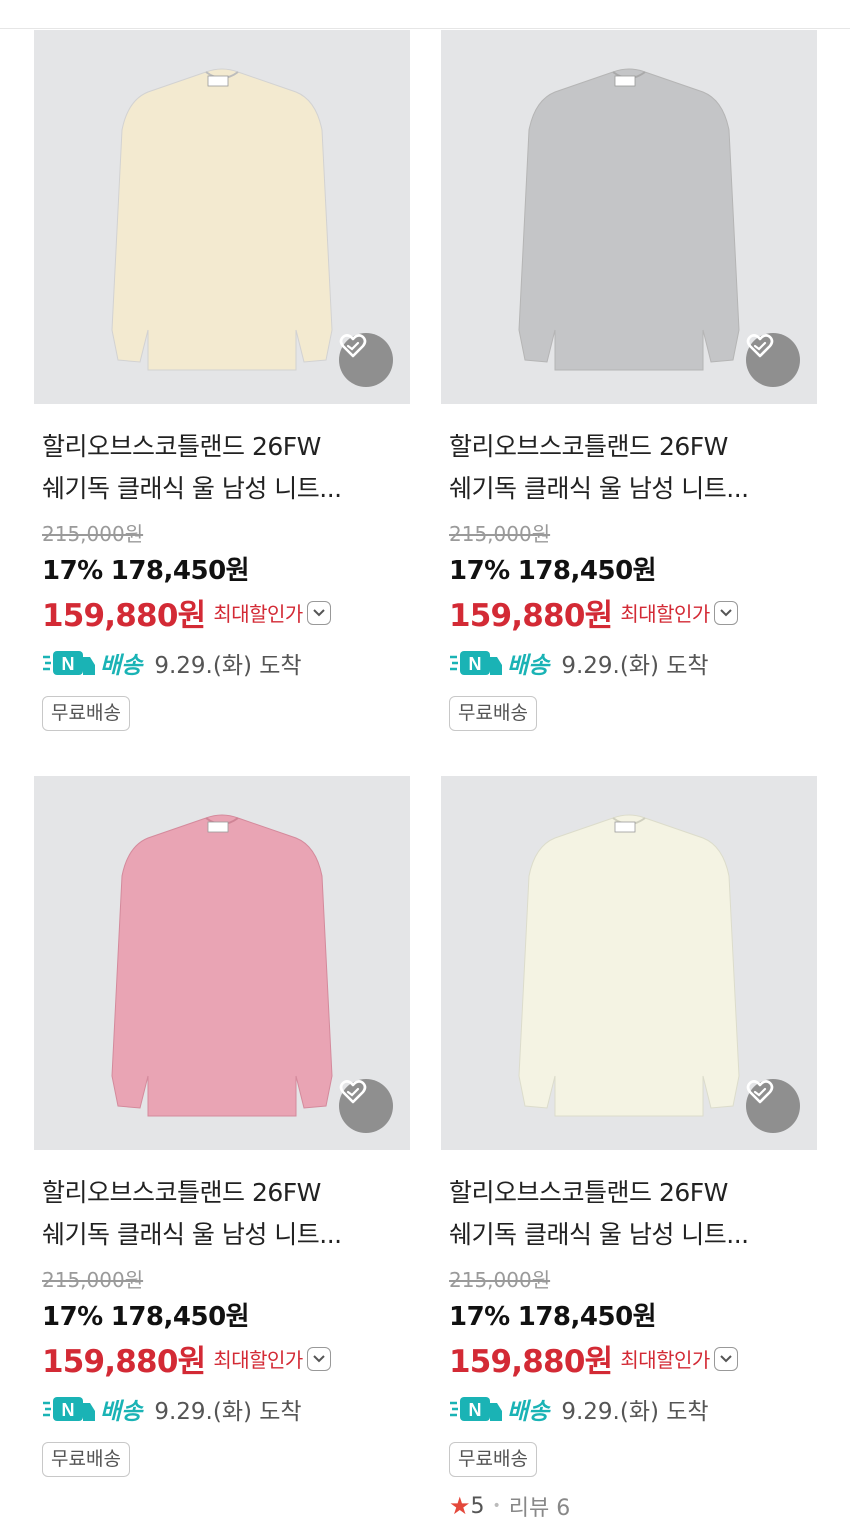 This screenshot has width=850, height=1534. I want to click on top-divider, so click(425, 28).